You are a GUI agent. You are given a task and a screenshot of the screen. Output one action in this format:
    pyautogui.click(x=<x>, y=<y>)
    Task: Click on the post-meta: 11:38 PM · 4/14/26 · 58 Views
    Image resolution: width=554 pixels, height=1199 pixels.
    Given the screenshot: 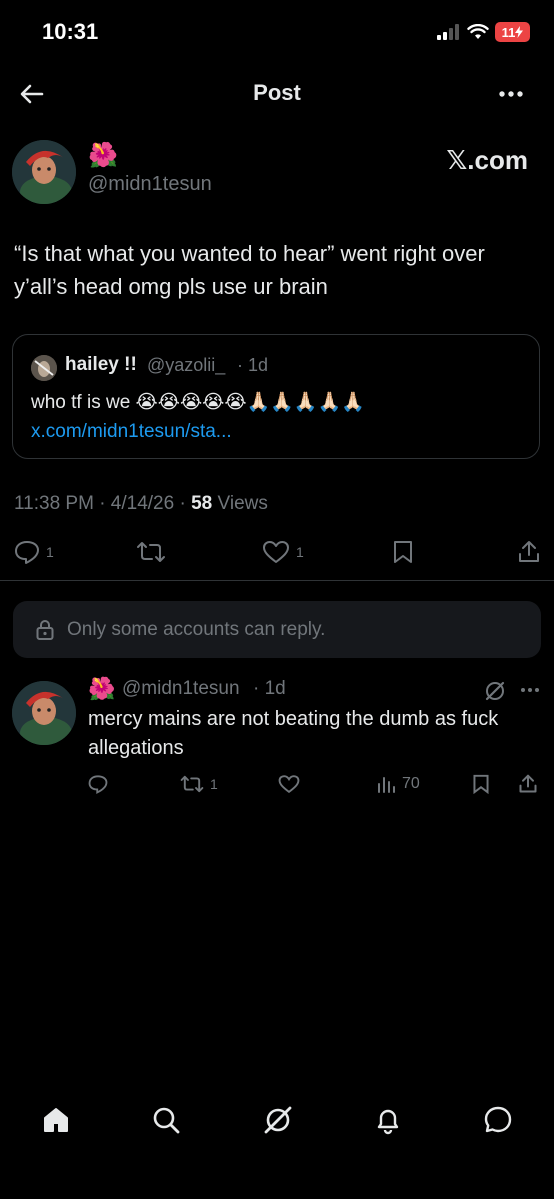 What is the action you would take?
    pyautogui.click(x=141, y=504)
    